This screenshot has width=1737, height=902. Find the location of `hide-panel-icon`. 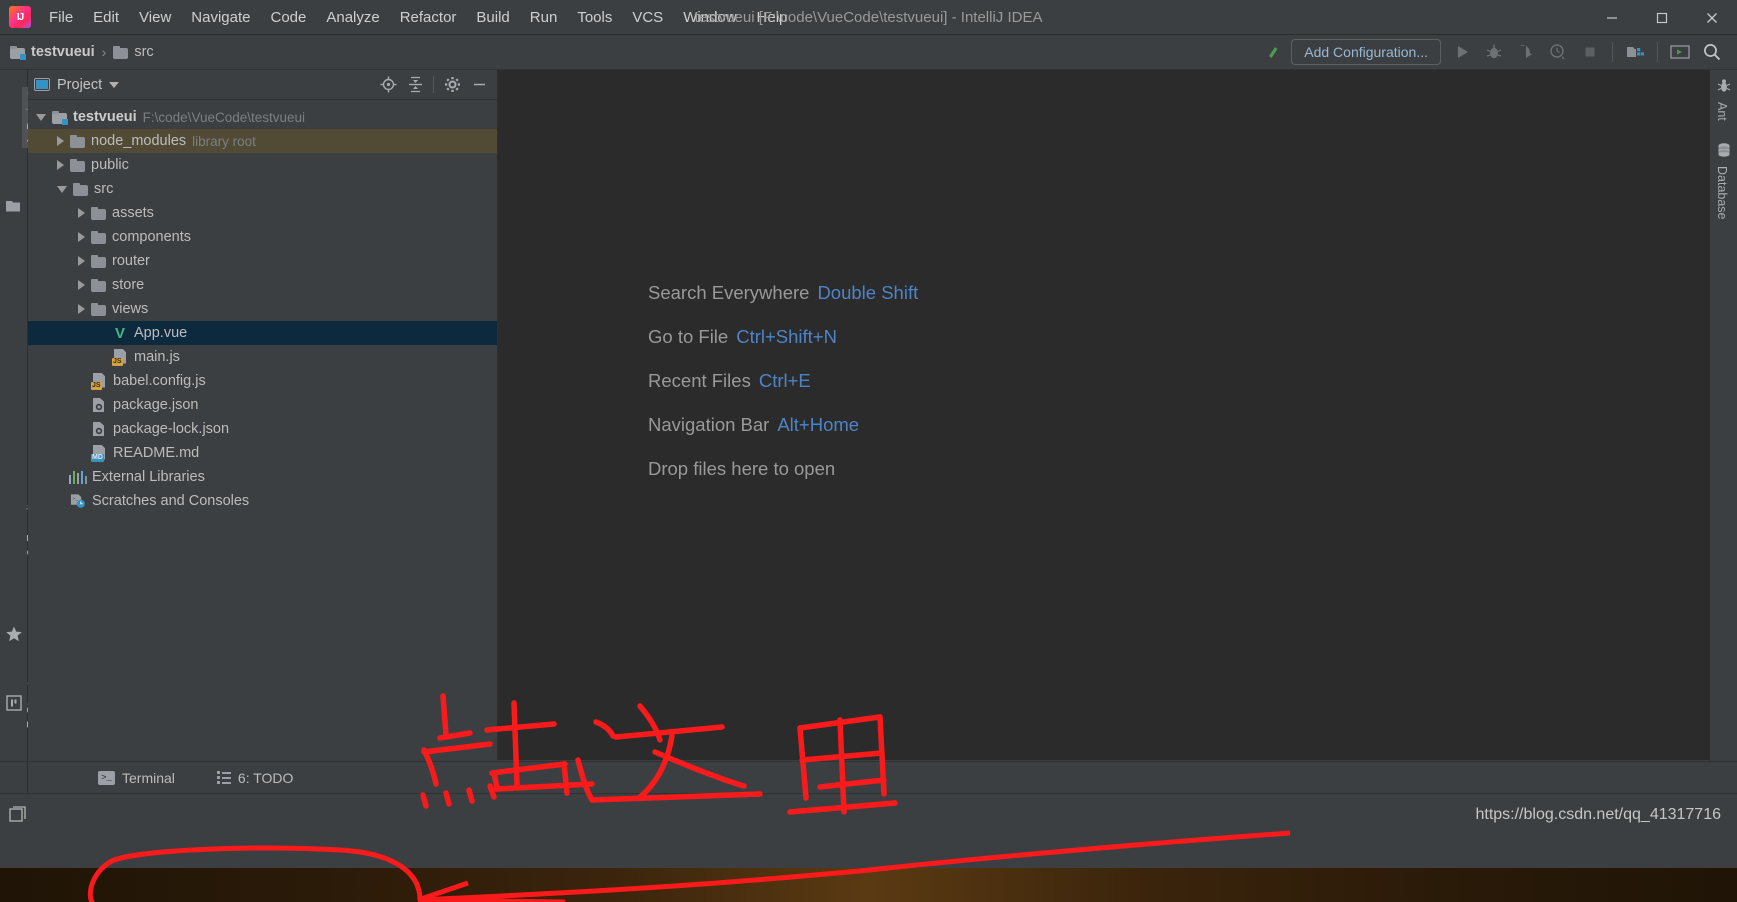

hide-panel-icon is located at coordinates (479, 85).